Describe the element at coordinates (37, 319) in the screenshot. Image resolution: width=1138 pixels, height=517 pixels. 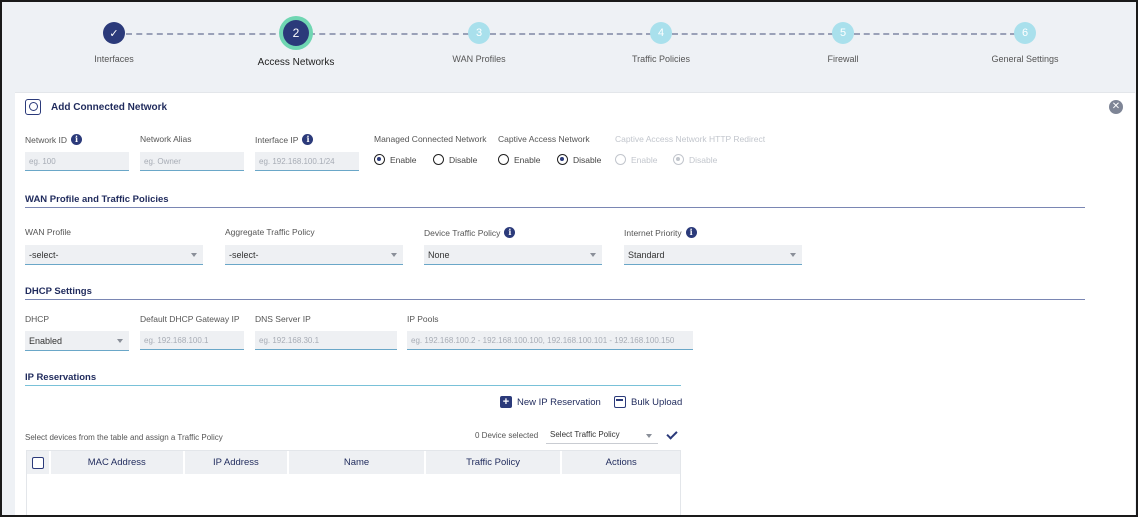
I see `dhcp-label: DHCP` at that location.